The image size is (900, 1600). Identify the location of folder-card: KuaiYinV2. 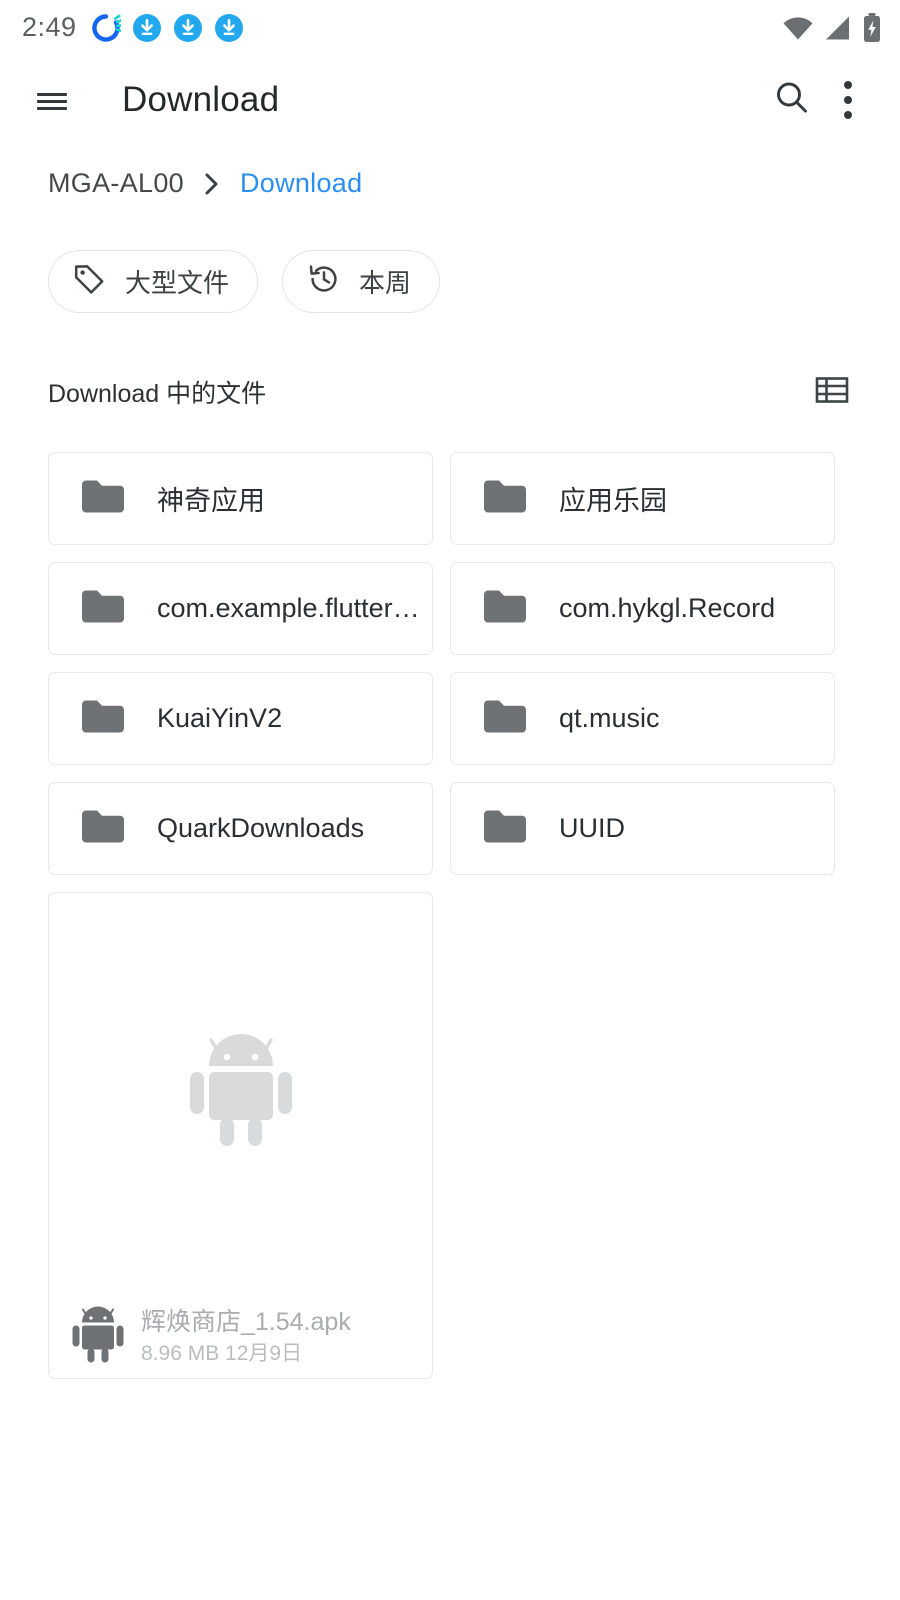
(240, 718).